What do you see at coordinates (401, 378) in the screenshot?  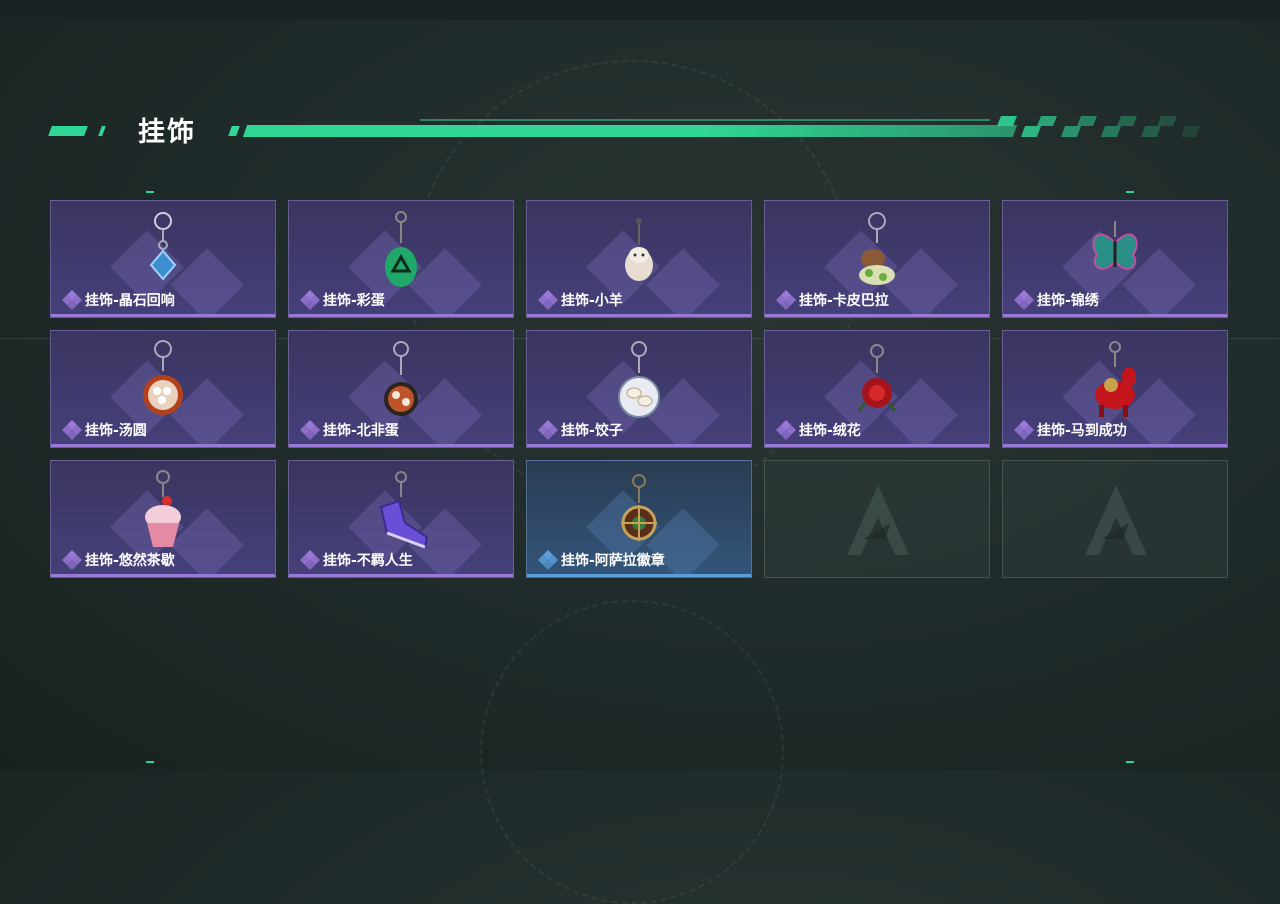 I see `shakshuka-pan-charm-icon` at bounding box center [401, 378].